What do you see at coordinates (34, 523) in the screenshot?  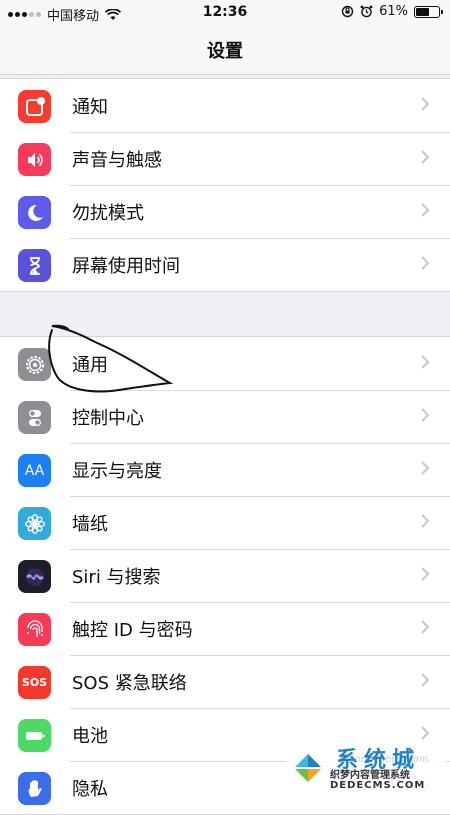 I see `flower-icon` at bounding box center [34, 523].